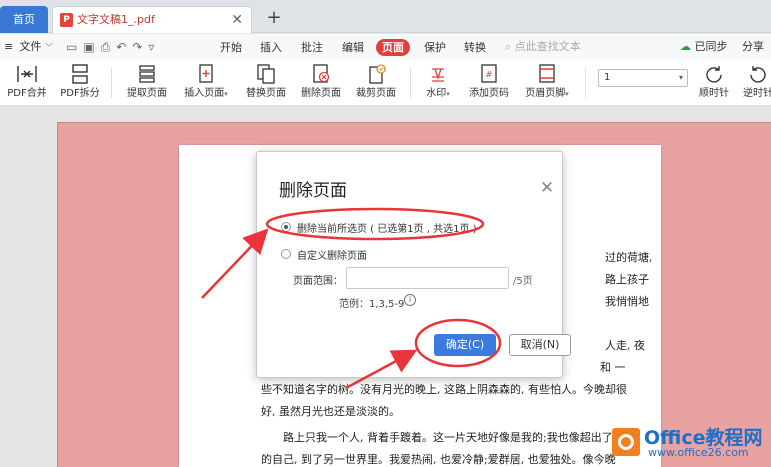 The image size is (771, 467). Describe the element at coordinates (547, 93) in the screenshot. I see `header-footer-label: 页眉页脚▾` at that location.